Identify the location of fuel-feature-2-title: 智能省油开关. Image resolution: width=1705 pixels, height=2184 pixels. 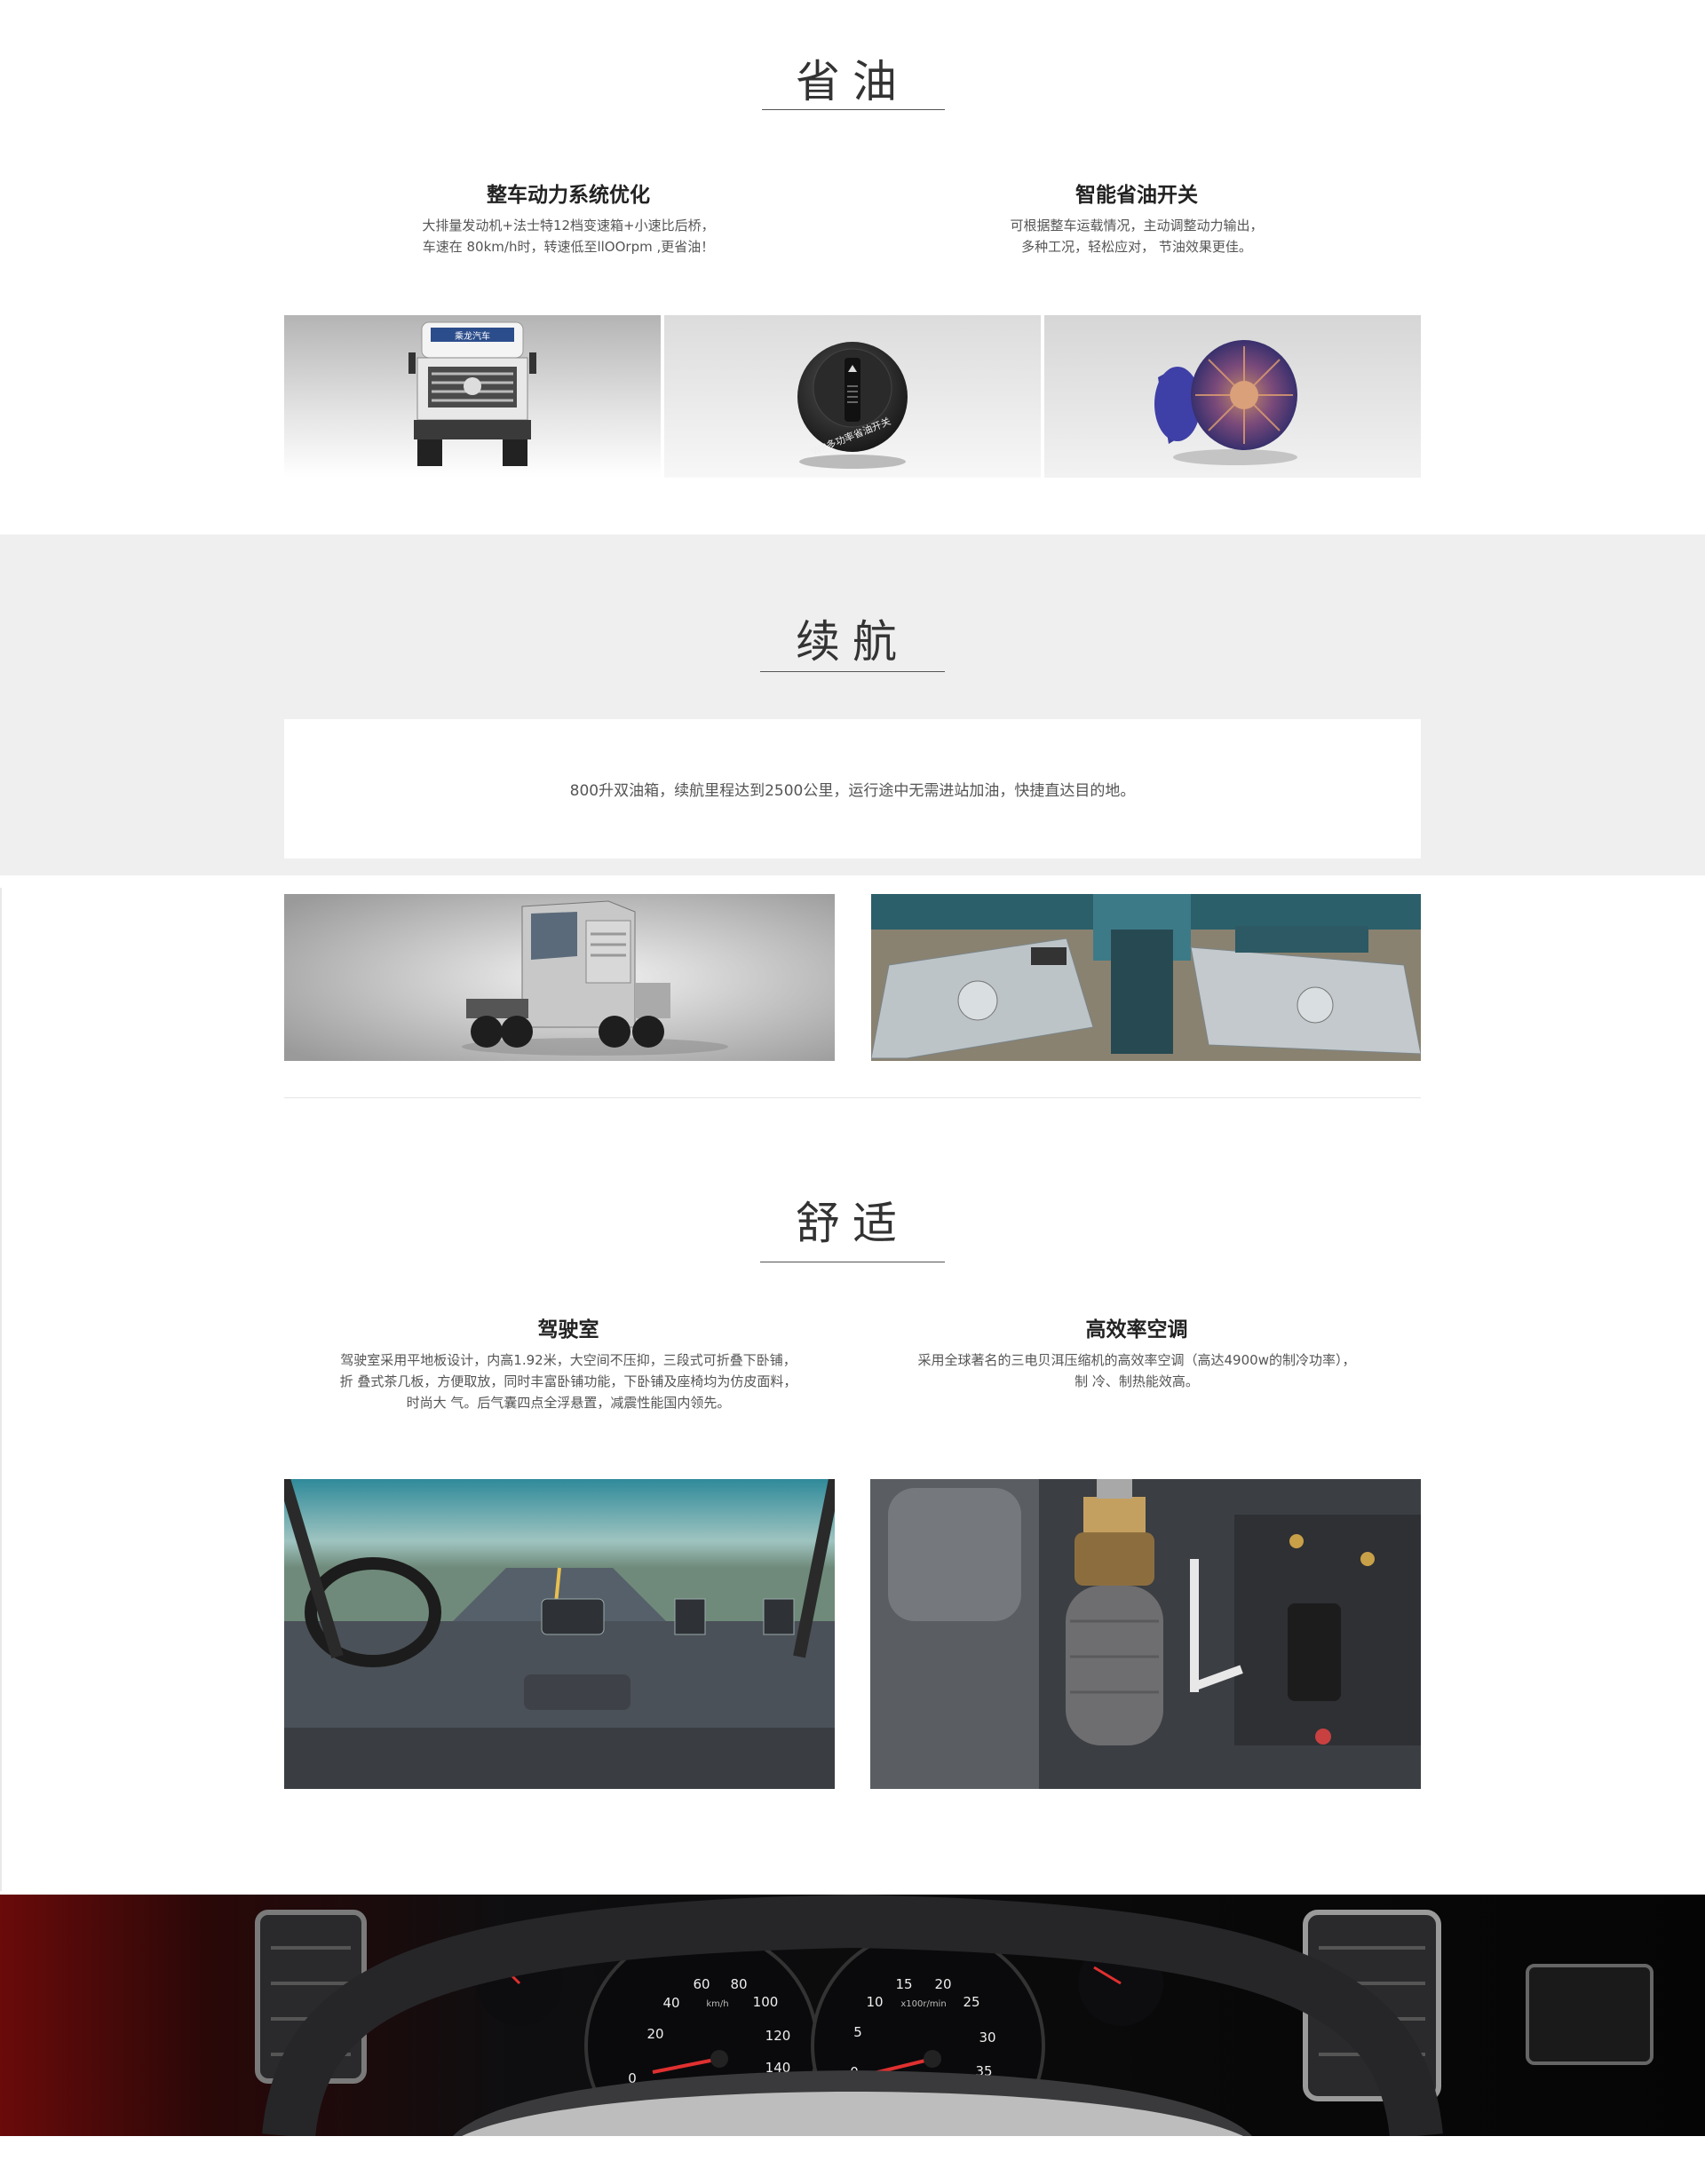
(1137, 195).